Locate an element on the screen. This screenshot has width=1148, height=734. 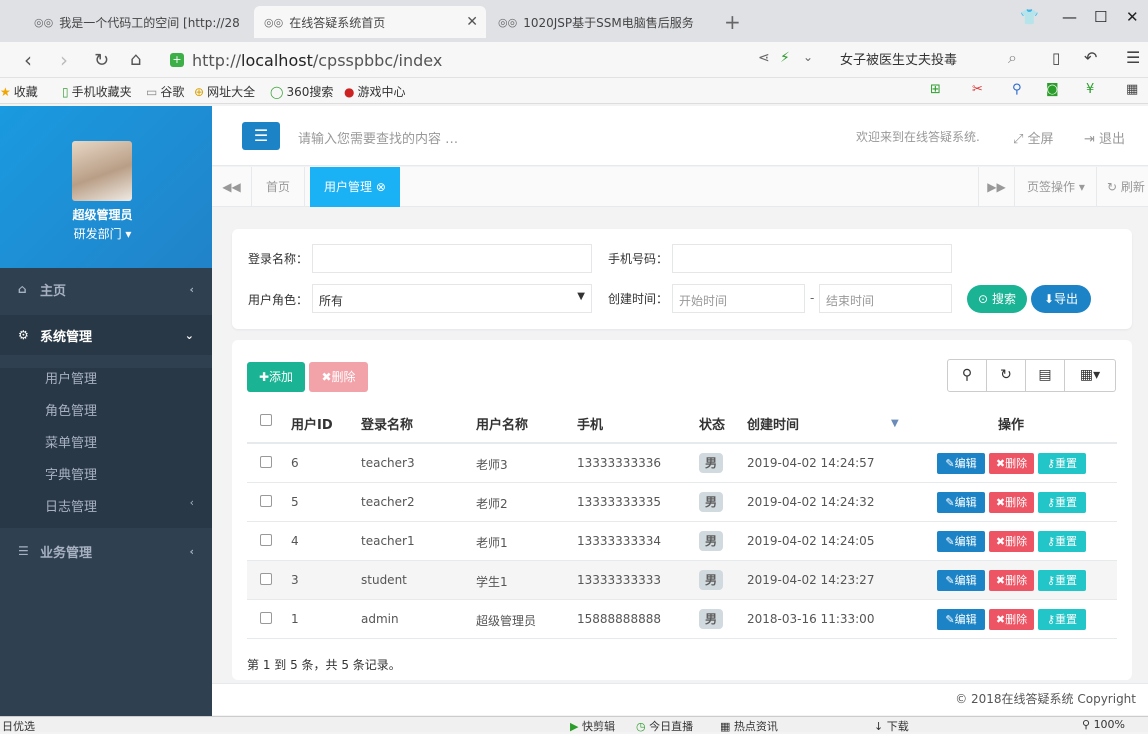
sidebar-item-logs: 日志管理 is located at coordinates (71, 505).